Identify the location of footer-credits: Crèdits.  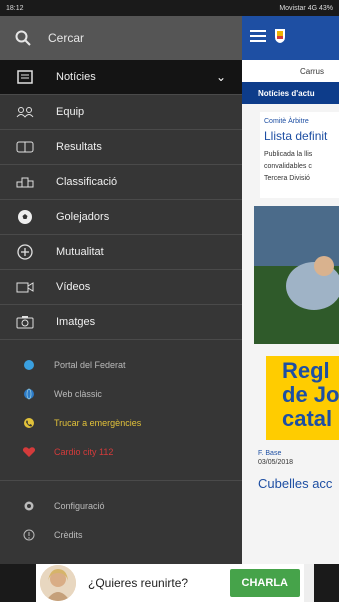
(121, 534).